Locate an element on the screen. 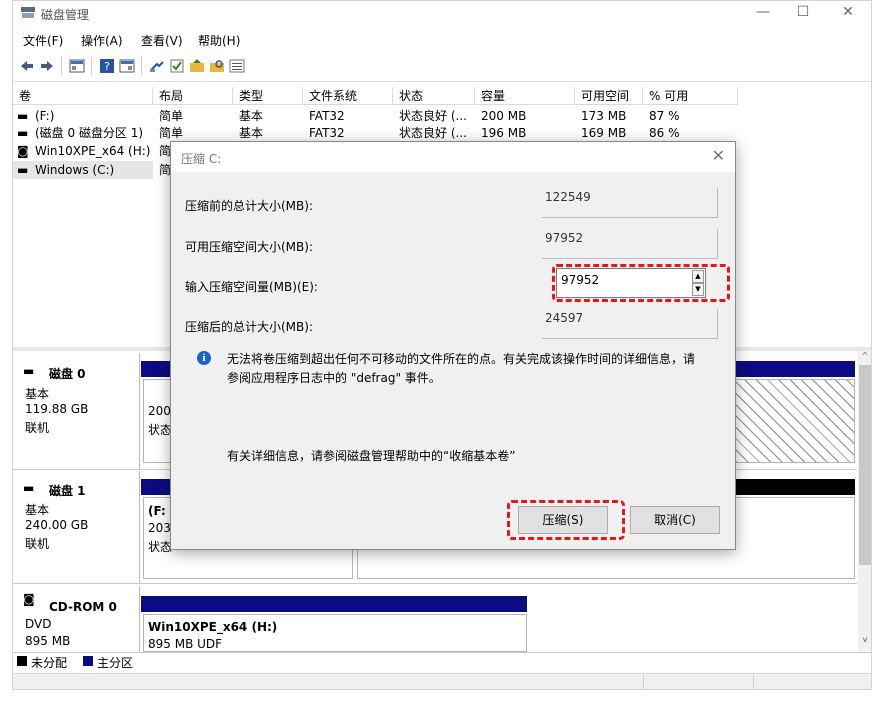 The image size is (884, 703). folder-up-icon is located at coordinates (197, 66).